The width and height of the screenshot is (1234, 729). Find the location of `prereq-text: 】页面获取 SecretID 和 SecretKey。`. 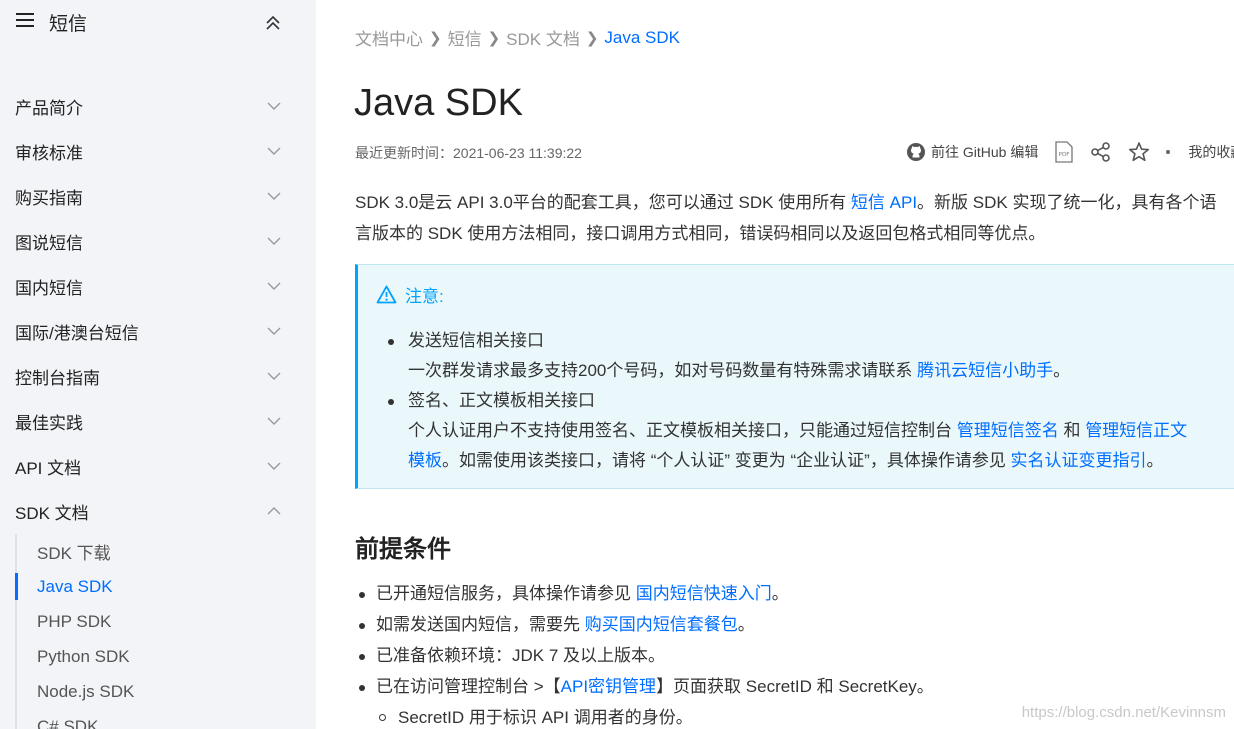

prereq-text: 】页面获取 SecretID 和 SecretKey。 is located at coordinates (795, 686).